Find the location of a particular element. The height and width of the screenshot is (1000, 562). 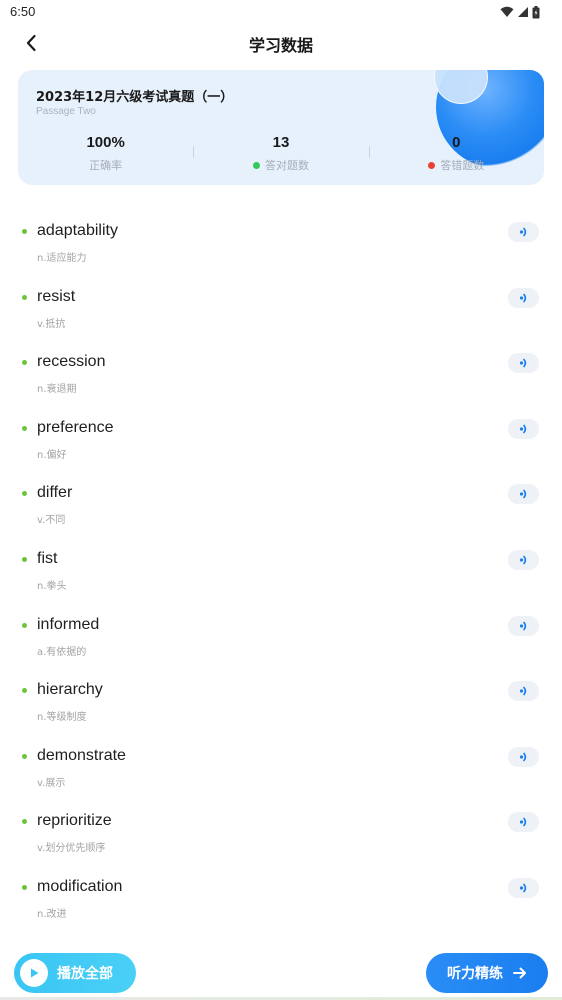

word-text: informed is located at coordinates (68, 624).